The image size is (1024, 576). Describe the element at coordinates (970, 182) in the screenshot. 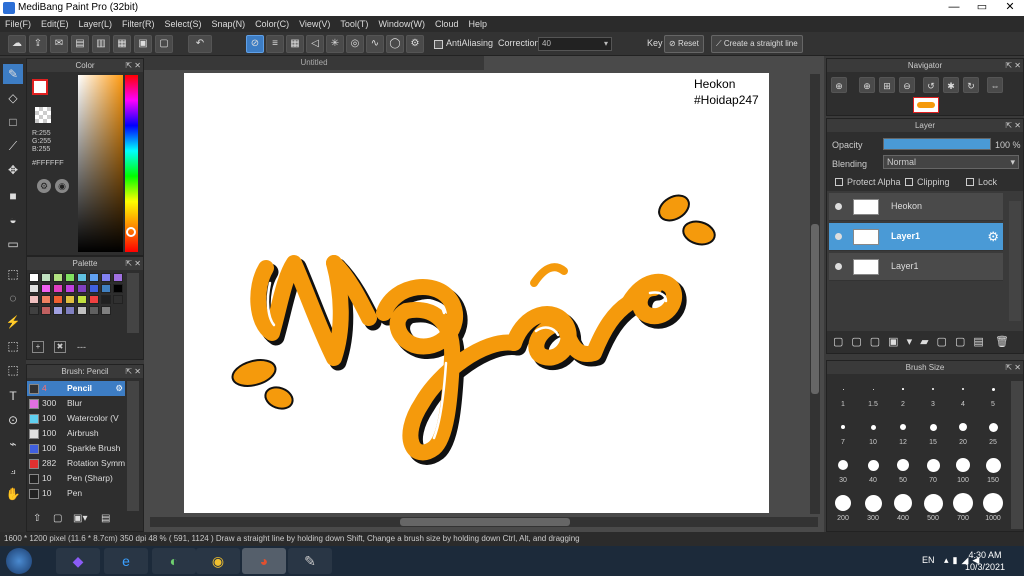

I see `lock-checkbox` at that location.